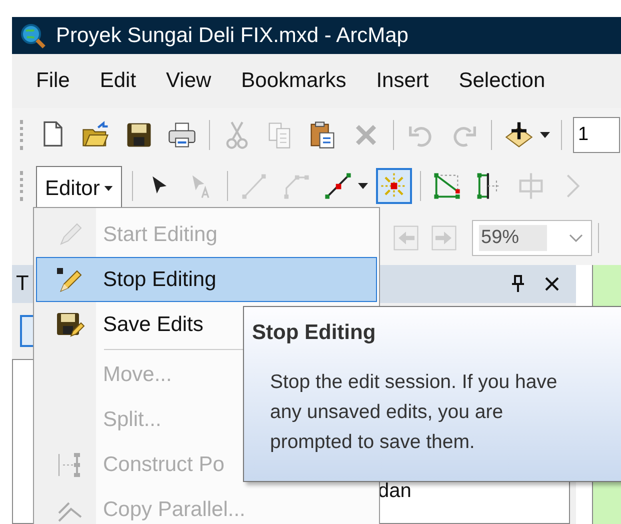  What do you see at coordinates (53, 81) in the screenshot?
I see `menu-item: File` at bounding box center [53, 81].